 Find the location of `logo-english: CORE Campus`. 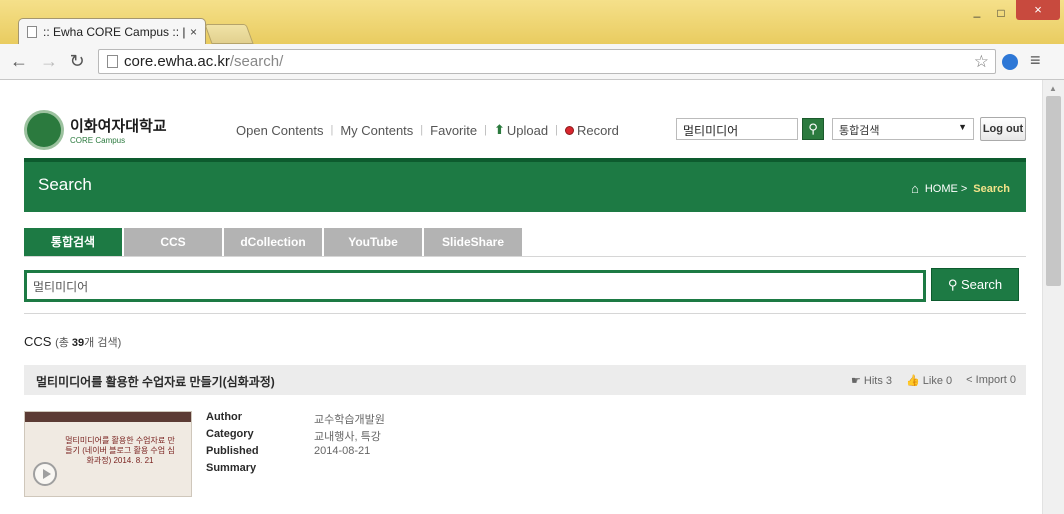

logo-english: CORE Campus is located at coordinates (98, 140).